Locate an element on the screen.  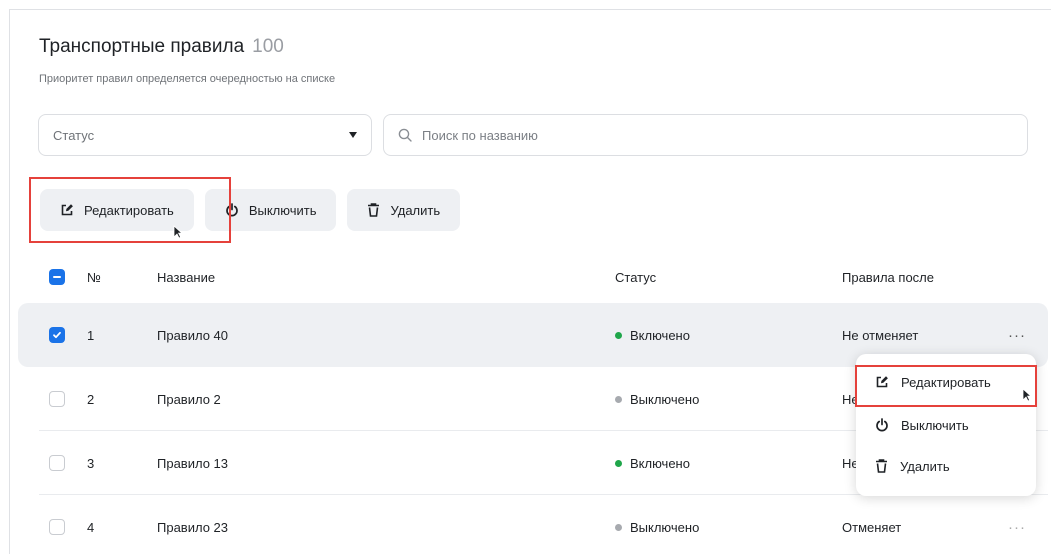
menu-item-delete: Удалить is located at coordinates (946, 466).